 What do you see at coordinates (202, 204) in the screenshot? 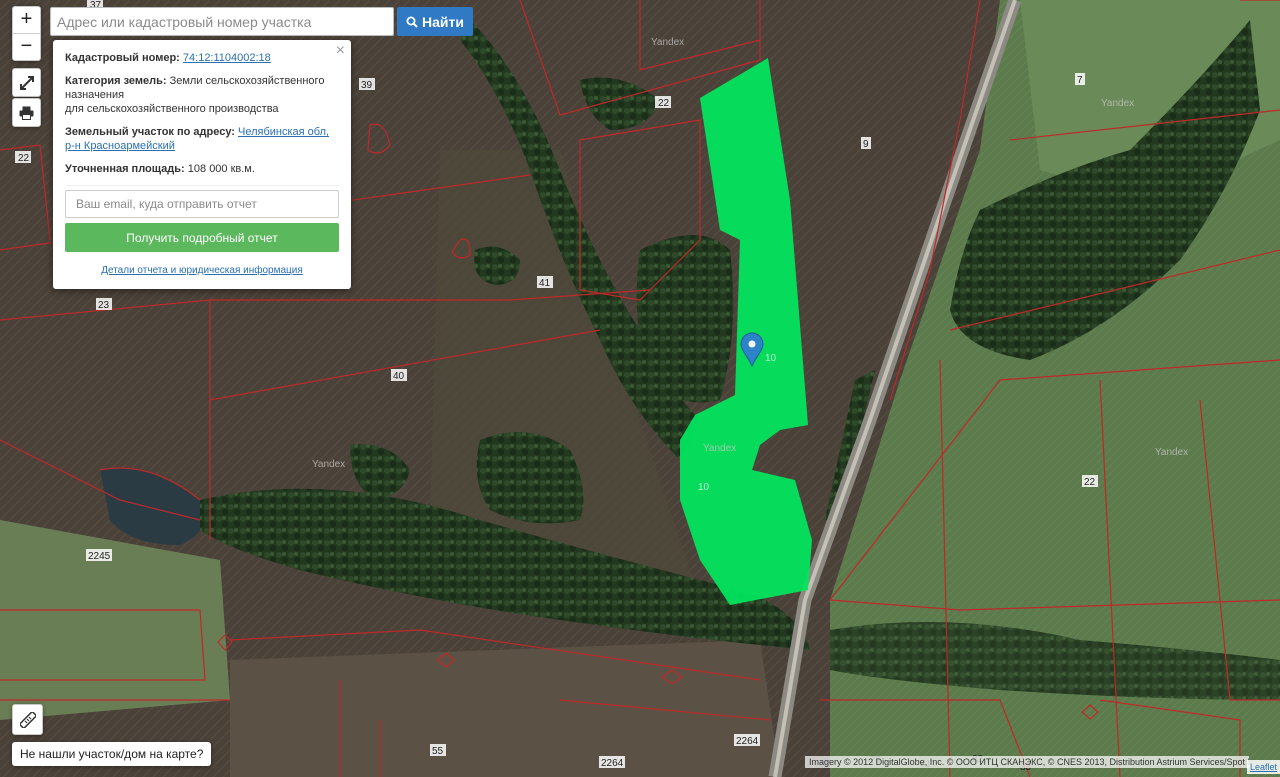
I see `email-field` at bounding box center [202, 204].